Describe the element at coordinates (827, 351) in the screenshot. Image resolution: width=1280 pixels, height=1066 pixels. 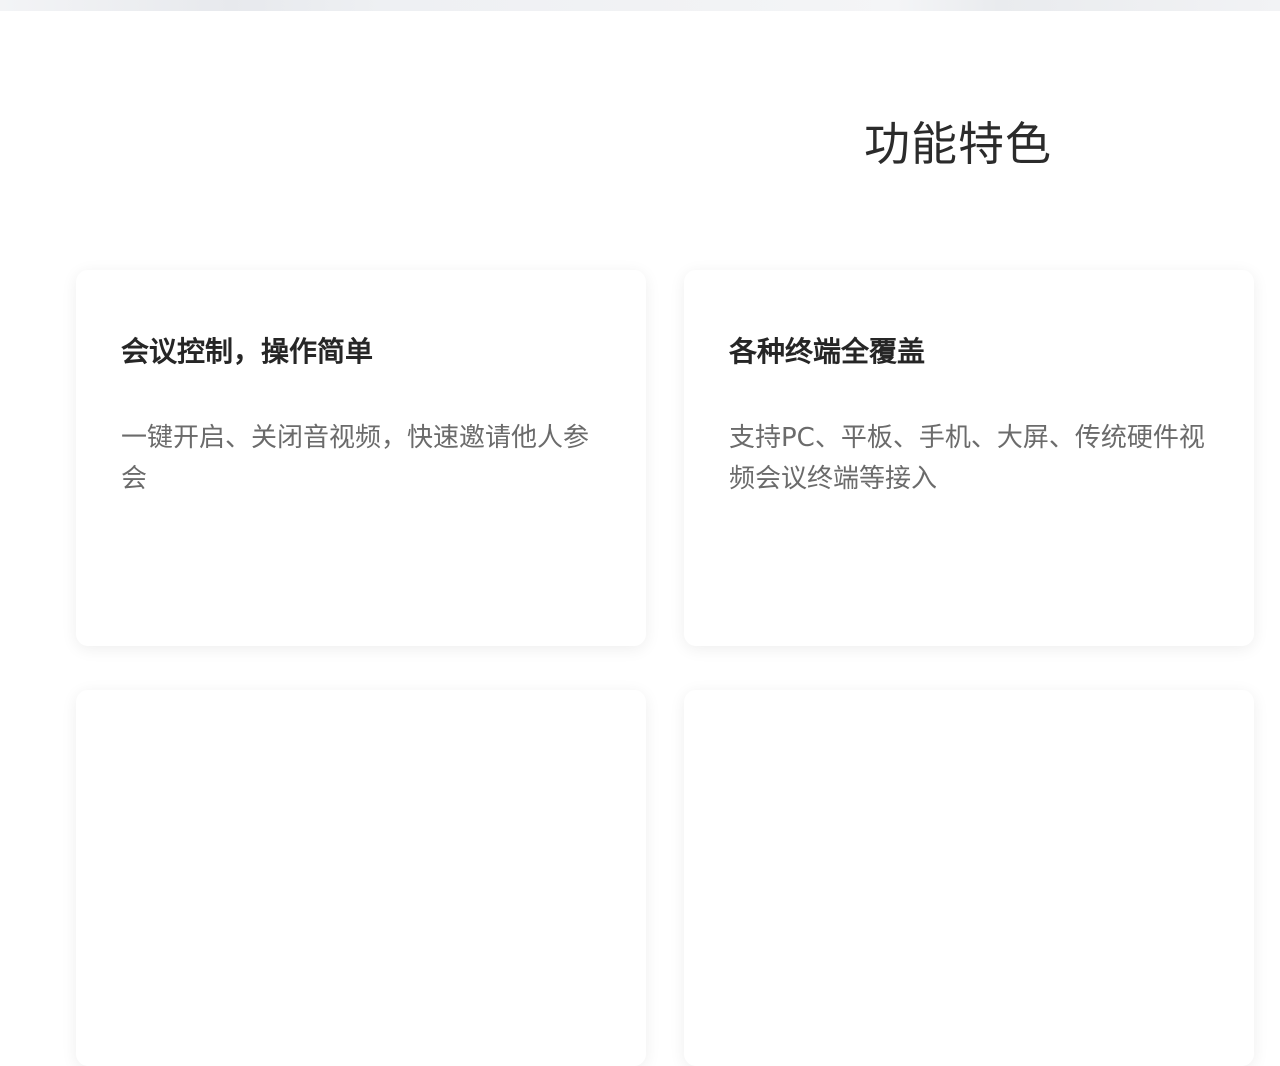
I see `feature-card-title: 各种终端全覆盖` at that location.